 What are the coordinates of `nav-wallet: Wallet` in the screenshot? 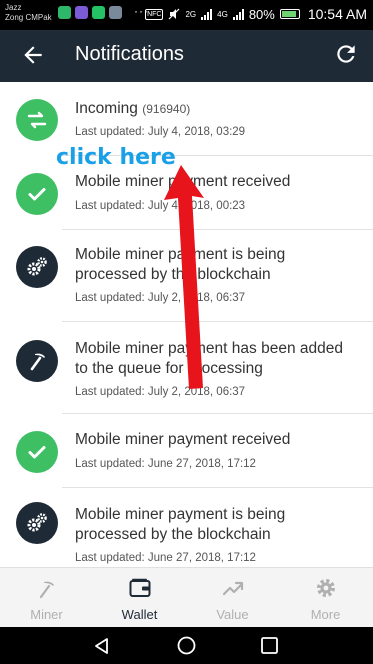 It's located at (139, 598).